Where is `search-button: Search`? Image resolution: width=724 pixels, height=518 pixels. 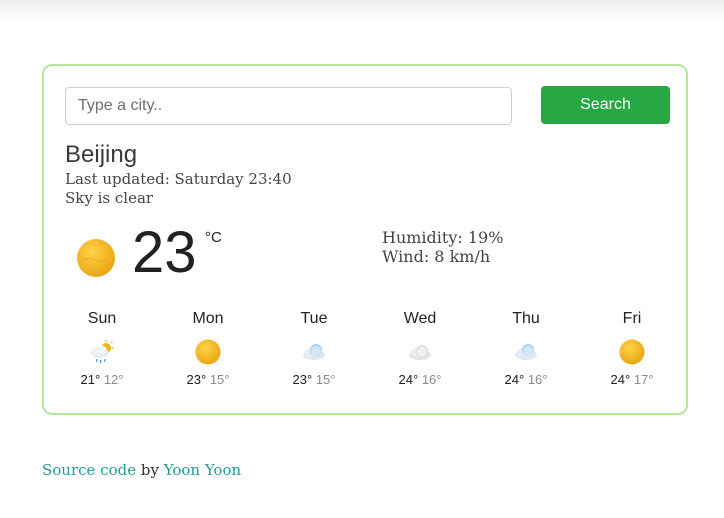 search-button: Search is located at coordinates (605, 105).